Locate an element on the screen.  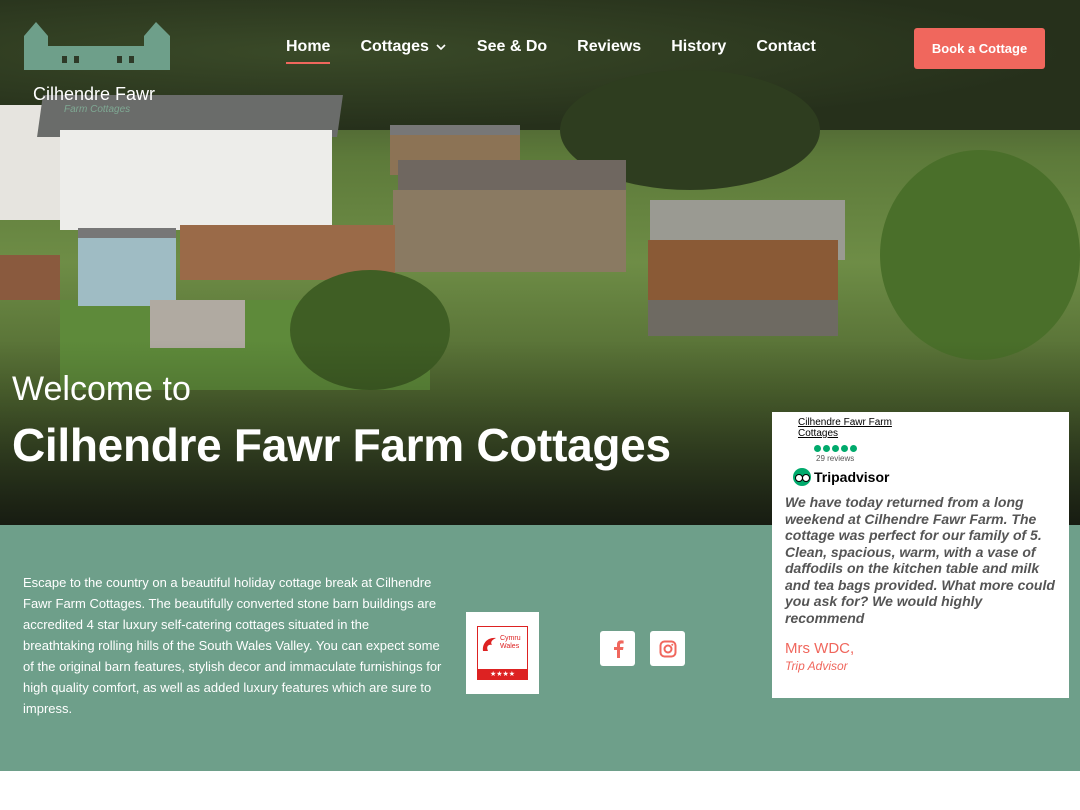
nav-cottages-label: Cottages is located at coordinates (394, 46).